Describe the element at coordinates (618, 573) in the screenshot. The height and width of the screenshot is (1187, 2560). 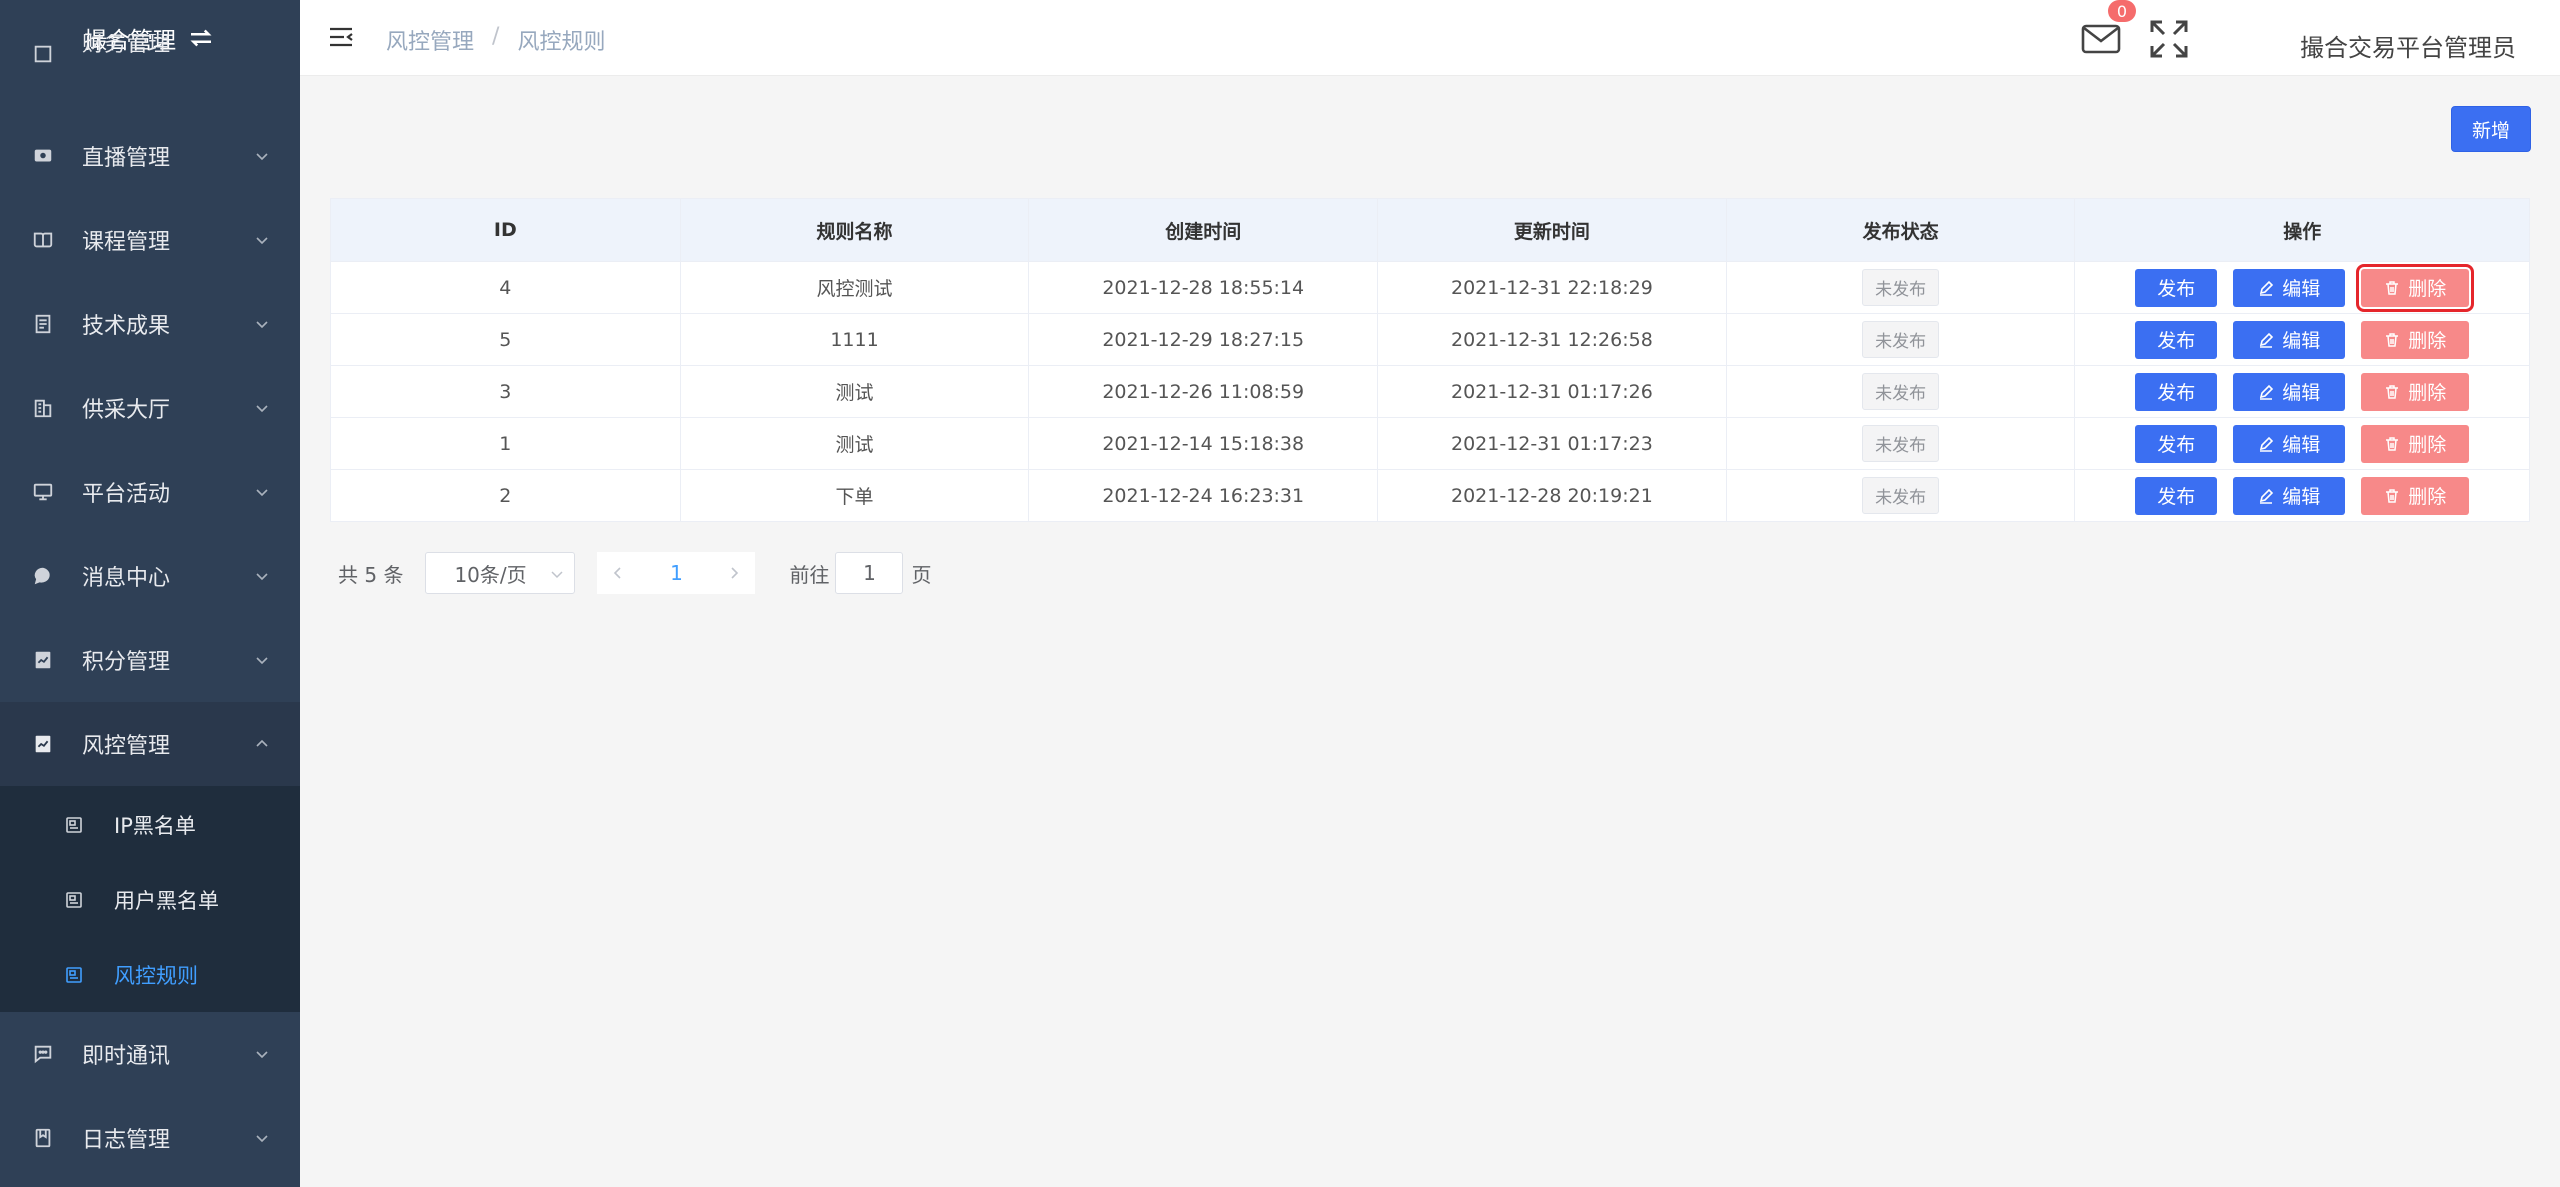
I see `prev-page-button` at that location.